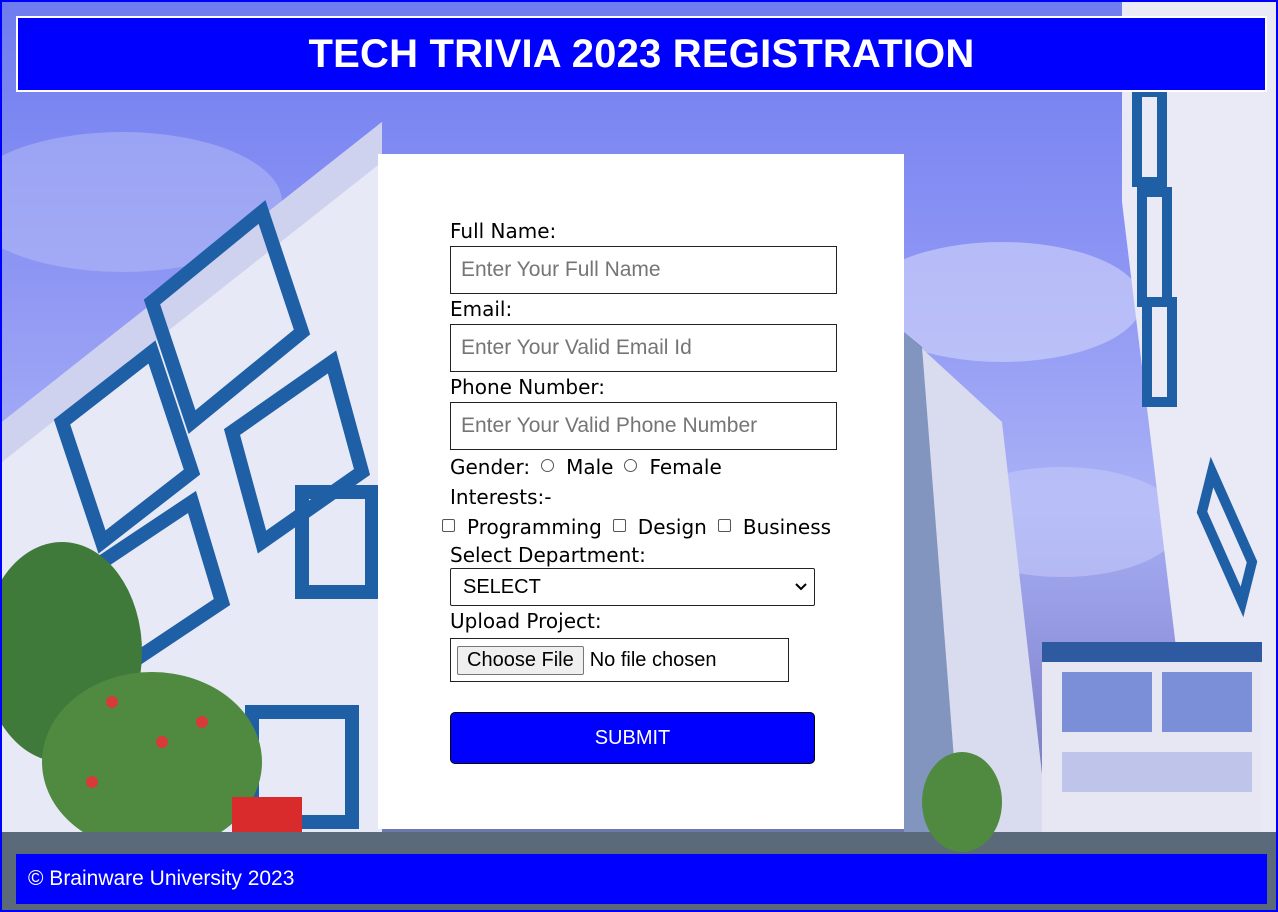  What do you see at coordinates (448, 525) in the screenshot?
I see `interest-programming-checkbox` at bounding box center [448, 525].